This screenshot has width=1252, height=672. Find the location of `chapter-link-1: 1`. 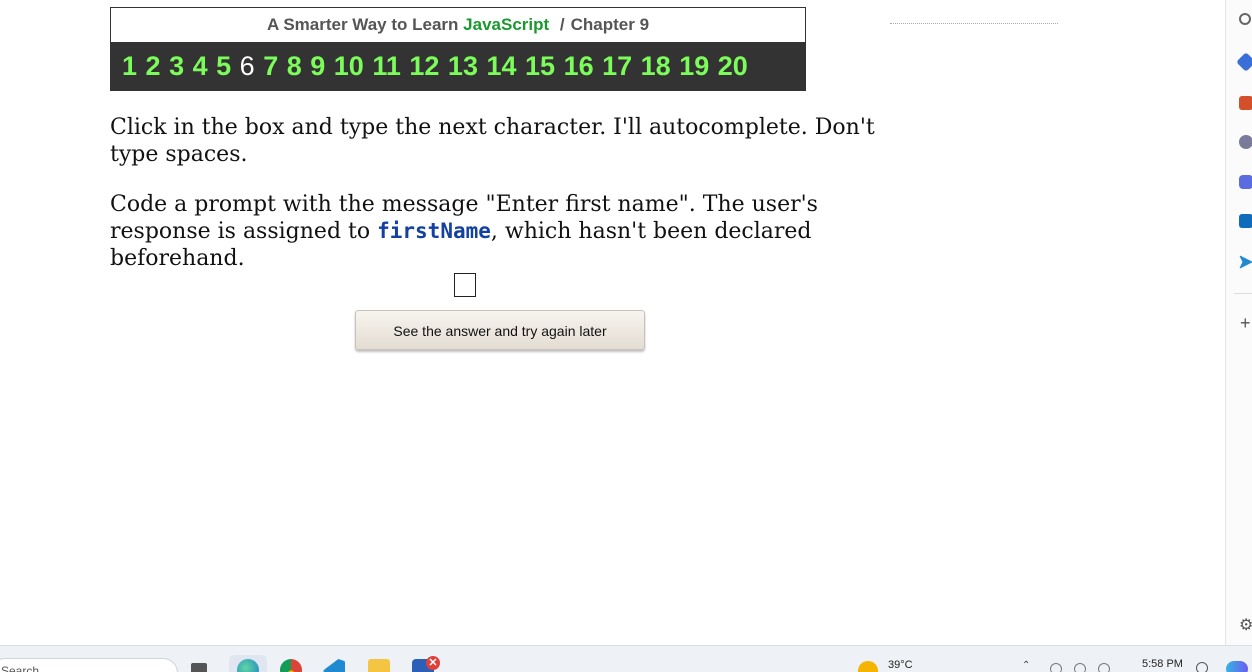

chapter-link-1: 1 is located at coordinates (129, 66).